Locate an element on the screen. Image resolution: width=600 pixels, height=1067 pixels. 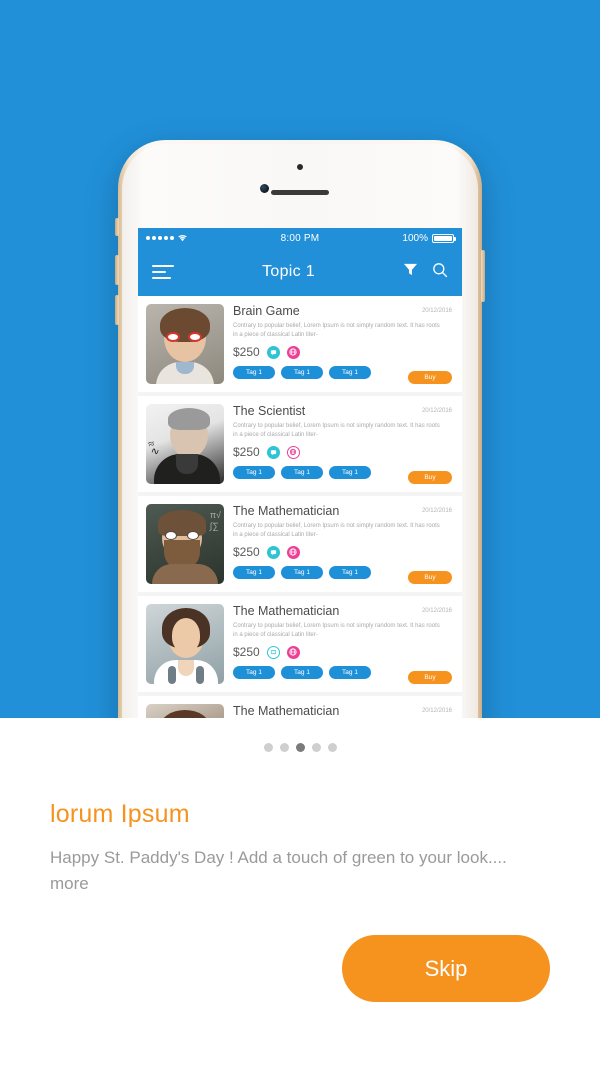
power-button is located at coordinates (483, 276).